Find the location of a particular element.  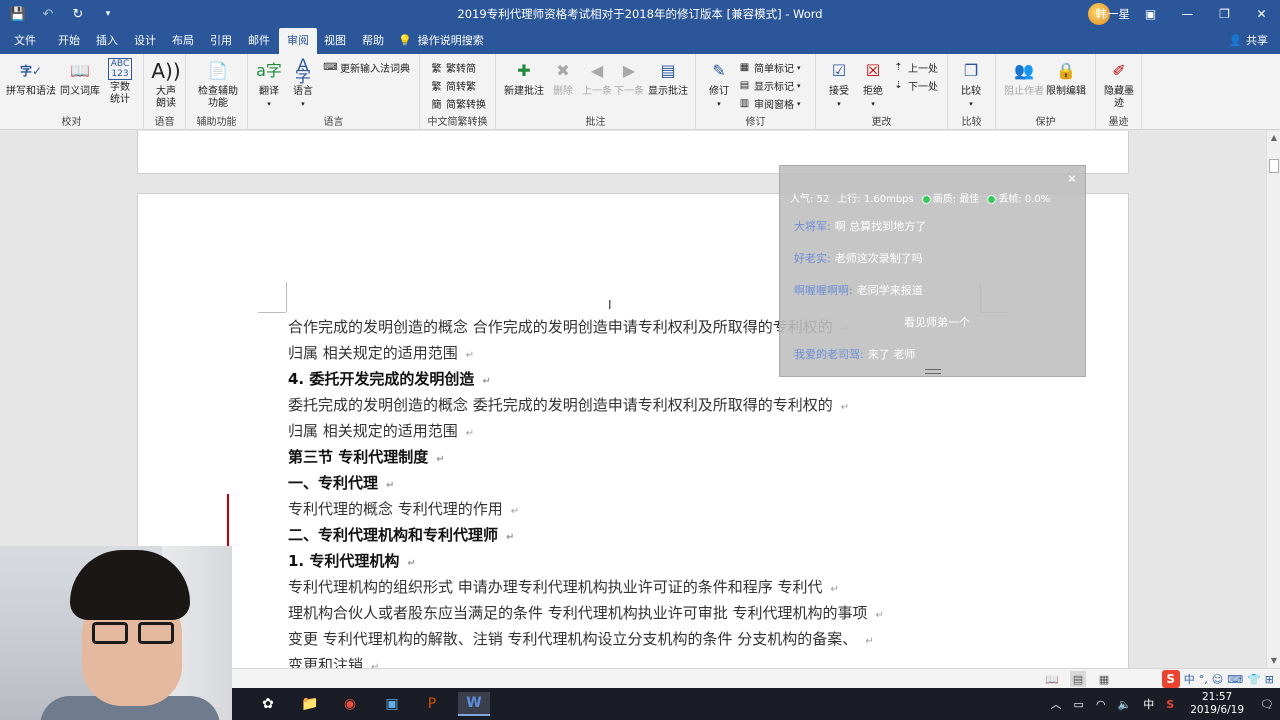

tab-home: 开始 is located at coordinates (69, 41).